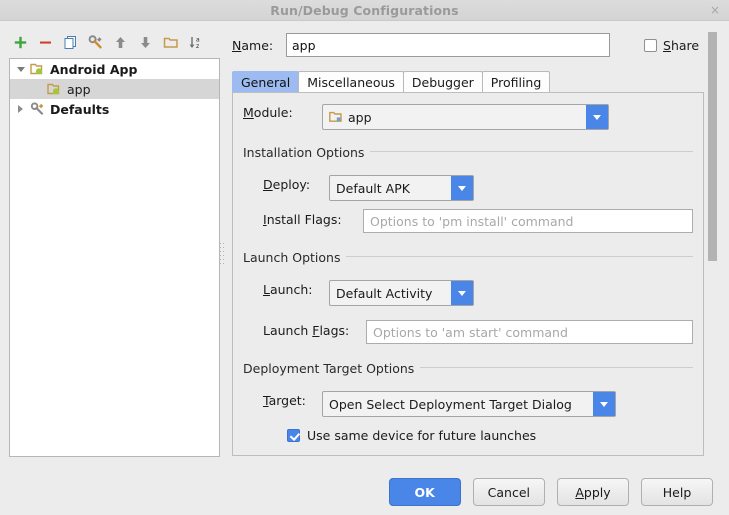 The image size is (729, 515). Describe the element at coordinates (170, 42) in the screenshot. I see `folder-icon` at that location.